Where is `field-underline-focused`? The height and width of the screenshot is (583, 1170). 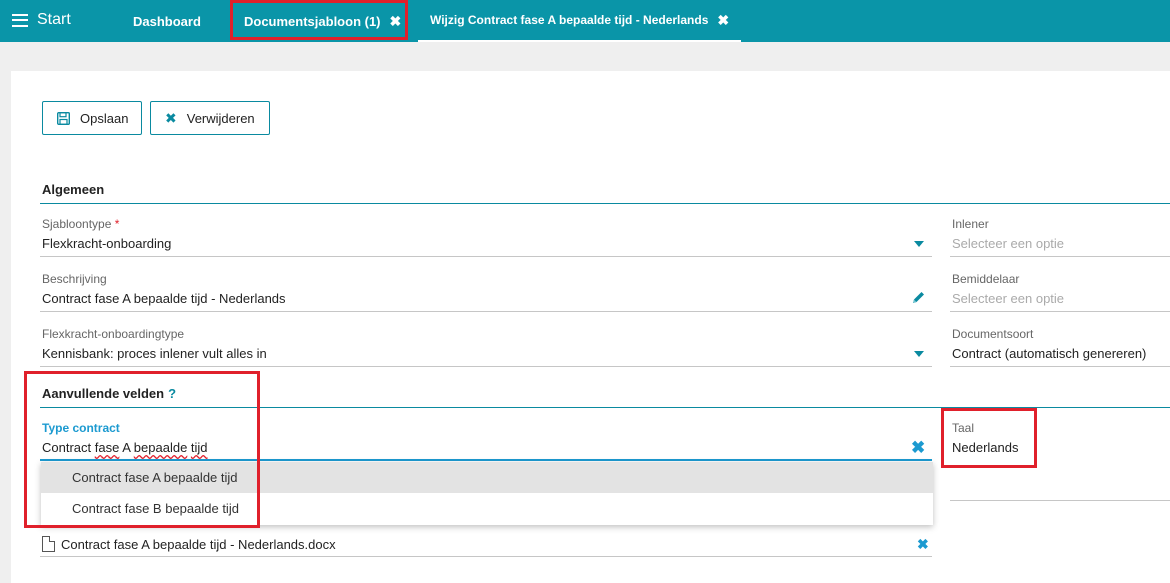
field-underline-focused is located at coordinates (486, 460).